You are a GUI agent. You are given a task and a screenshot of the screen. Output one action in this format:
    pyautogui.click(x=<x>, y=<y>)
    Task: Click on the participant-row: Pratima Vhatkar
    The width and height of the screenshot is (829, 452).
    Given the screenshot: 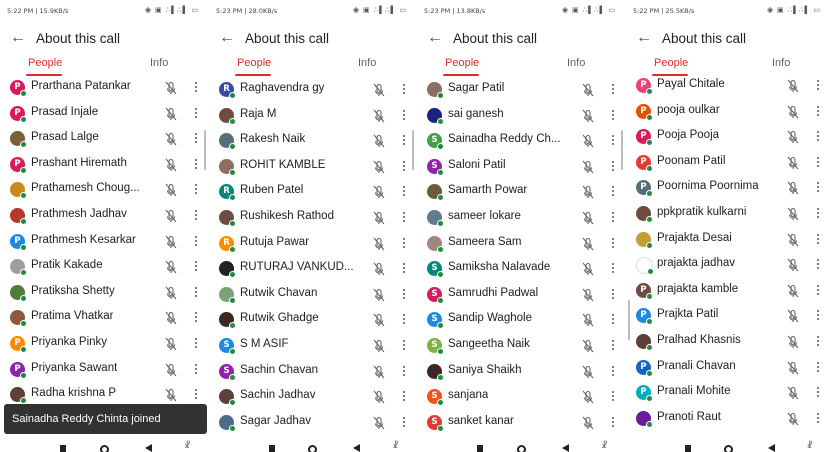 What is the action you would take?
    pyautogui.click(x=103, y=319)
    